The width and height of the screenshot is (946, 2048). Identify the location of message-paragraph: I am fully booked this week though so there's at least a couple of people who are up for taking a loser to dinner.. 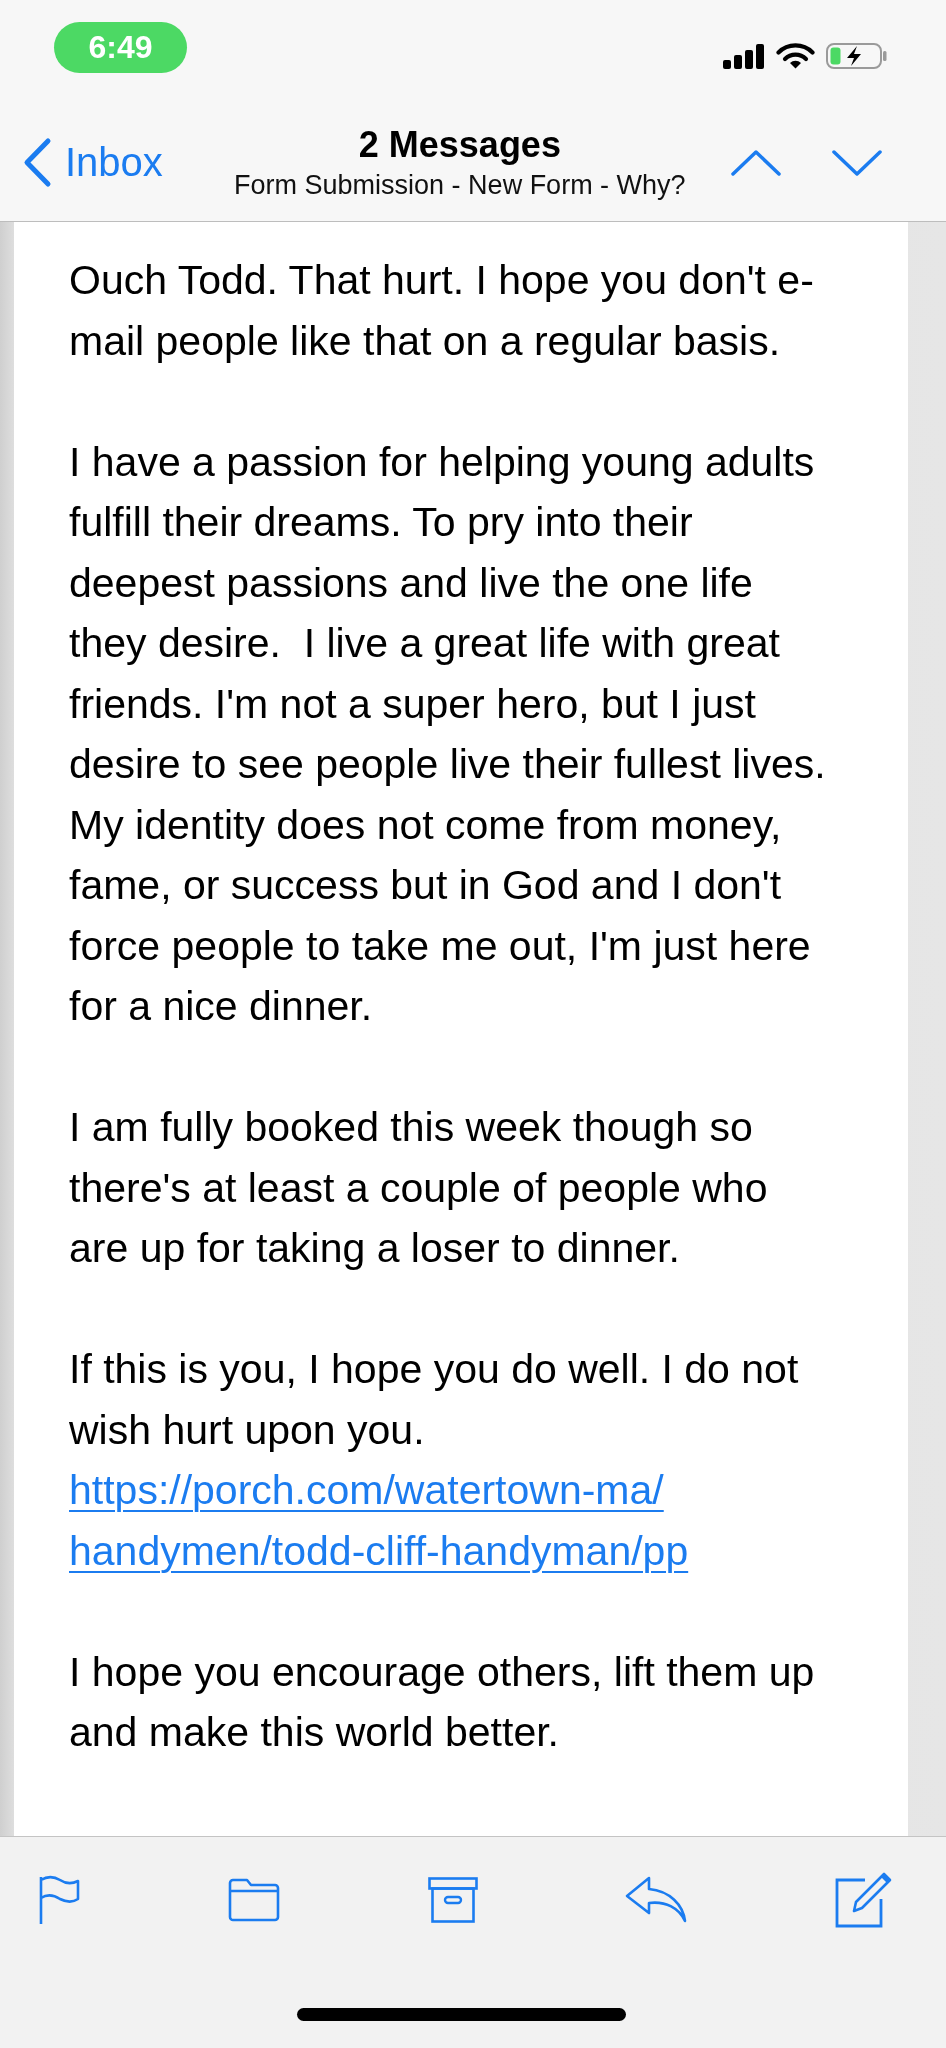
(418, 1188).